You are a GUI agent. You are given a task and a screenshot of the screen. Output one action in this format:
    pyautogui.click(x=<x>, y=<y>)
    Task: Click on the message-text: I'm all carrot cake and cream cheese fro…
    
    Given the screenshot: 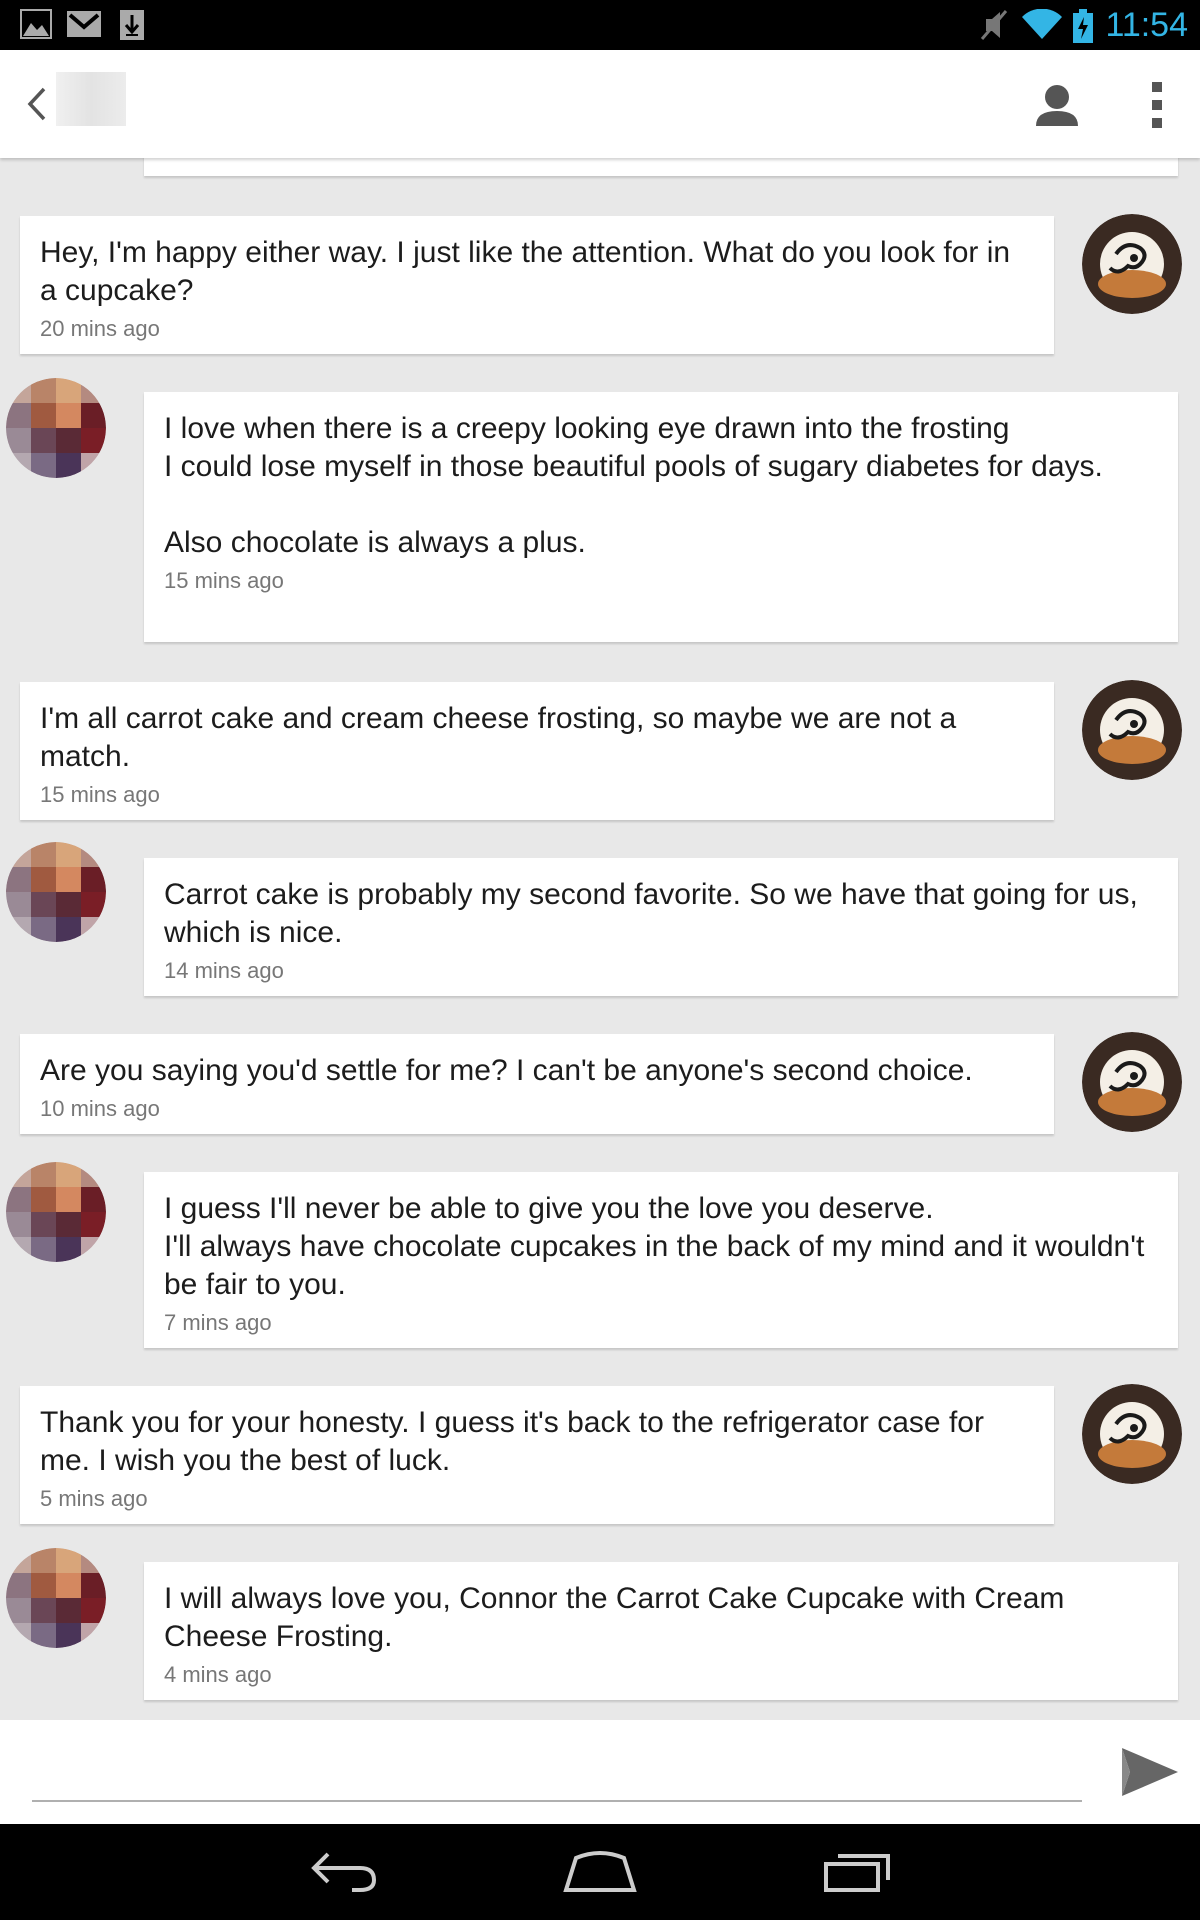 What is the action you would take?
    pyautogui.click(x=498, y=737)
    